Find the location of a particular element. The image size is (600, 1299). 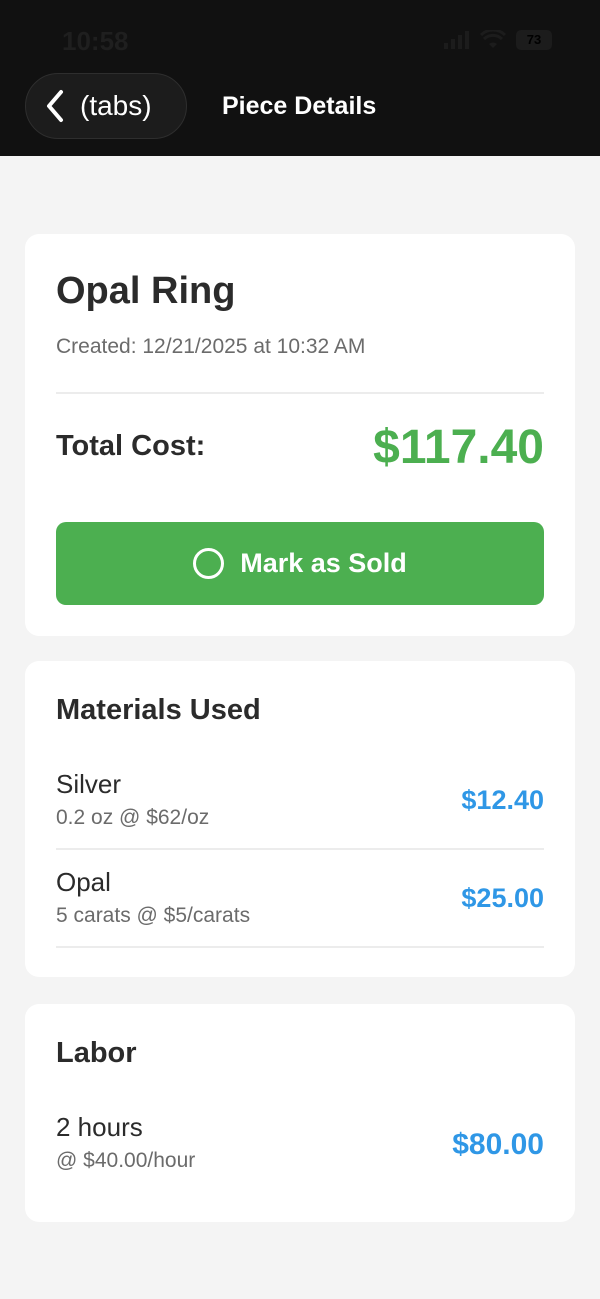

material-row: Opal 5 carats @ $5/carats $25.00 is located at coordinates (300, 897).